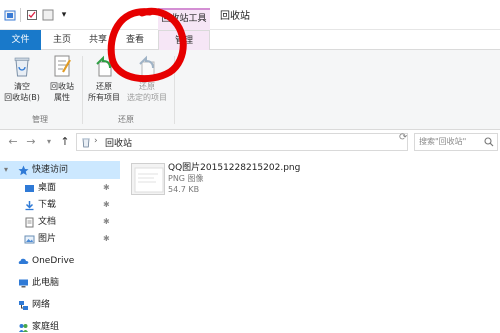 The width and height of the screenshot is (500, 333). I want to click on empty-bin-icon, so click(22, 67).